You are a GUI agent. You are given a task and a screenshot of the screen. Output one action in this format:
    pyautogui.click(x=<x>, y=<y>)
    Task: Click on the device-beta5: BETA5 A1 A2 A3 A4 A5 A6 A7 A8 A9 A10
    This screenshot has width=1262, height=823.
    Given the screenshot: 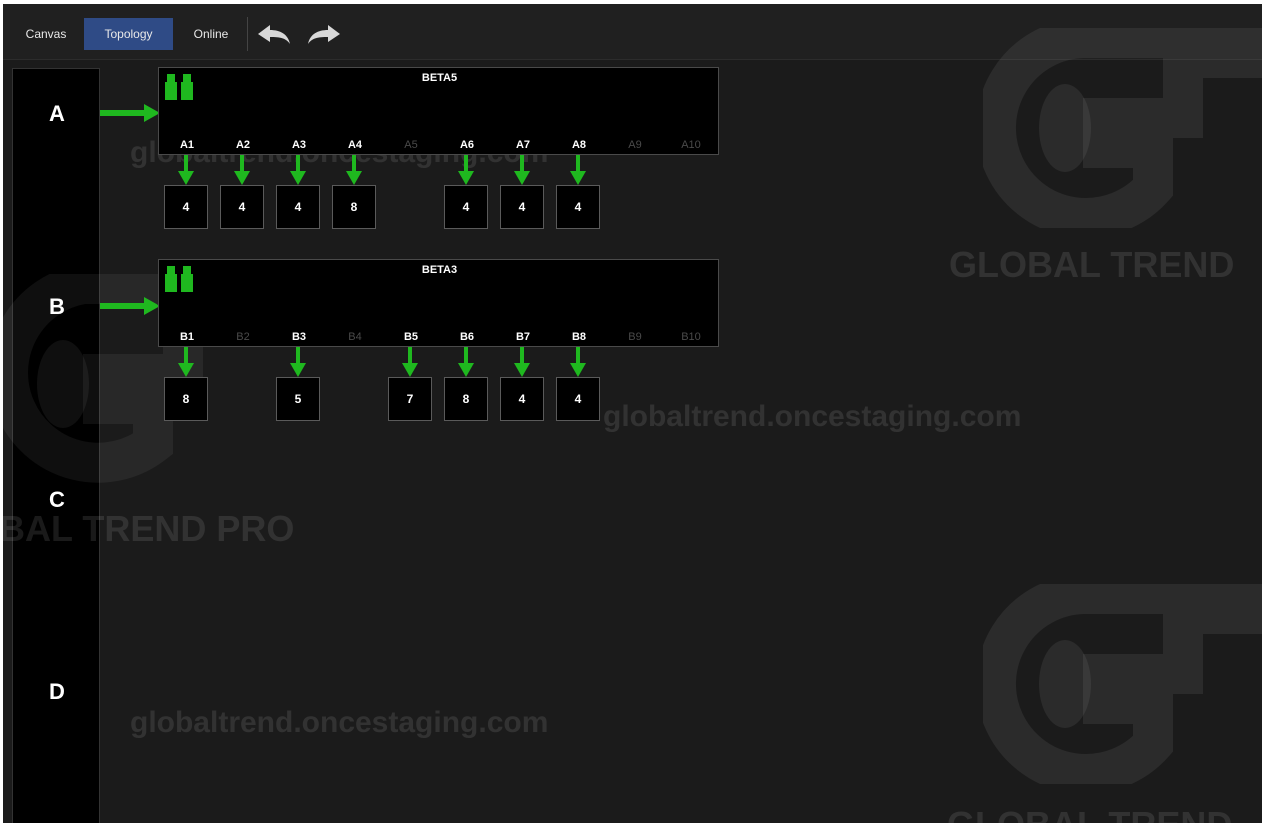 What is the action you would take?
    pyautogui.click(x=438, y=111)
    